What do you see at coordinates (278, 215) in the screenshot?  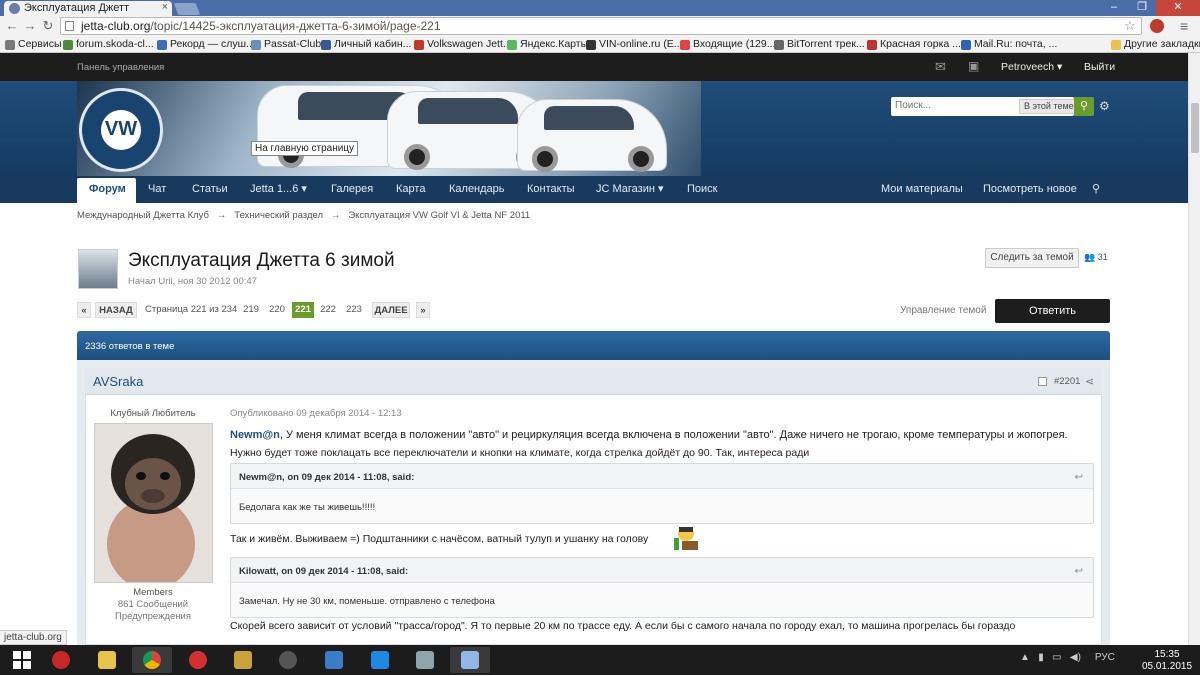 I see `breadcrumb-item: Технический раздел` at bounding box center [278, 215].